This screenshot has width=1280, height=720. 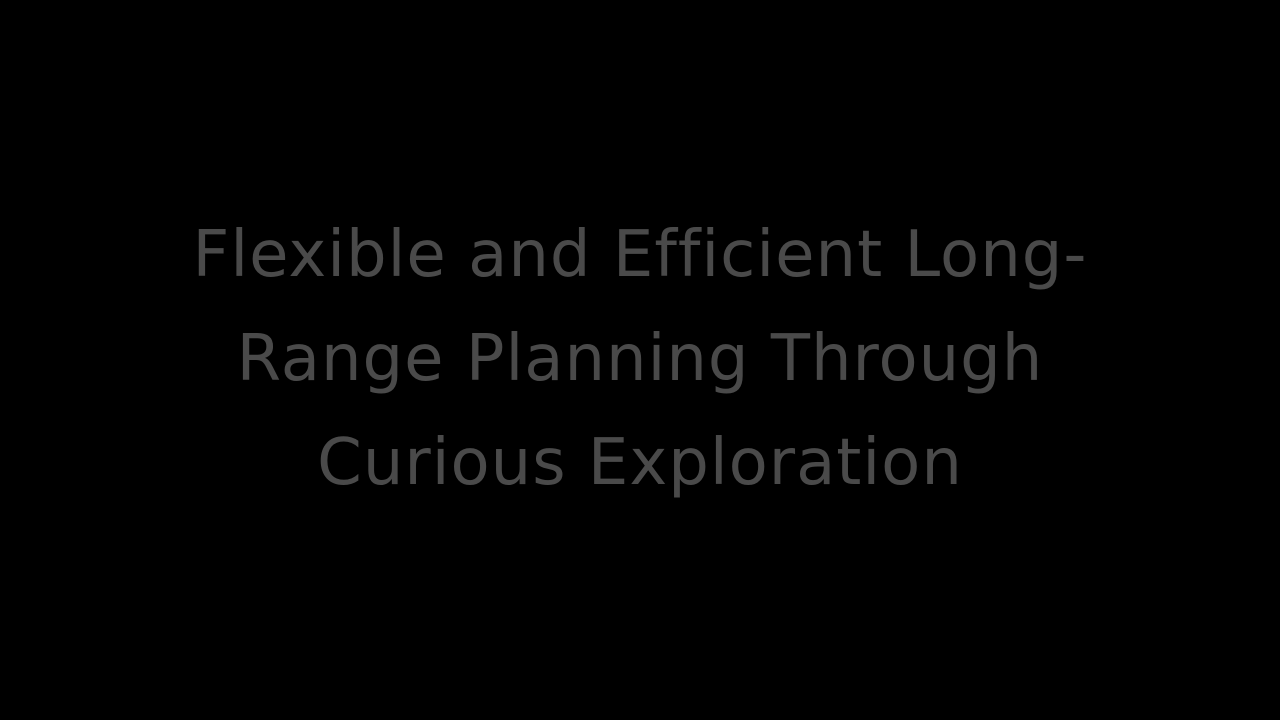 What do you see at coordinates (640, 255) in the screenshot?
I see `title-line-1: Flexible and Efficient Long-` at bounding box center [640, 255].